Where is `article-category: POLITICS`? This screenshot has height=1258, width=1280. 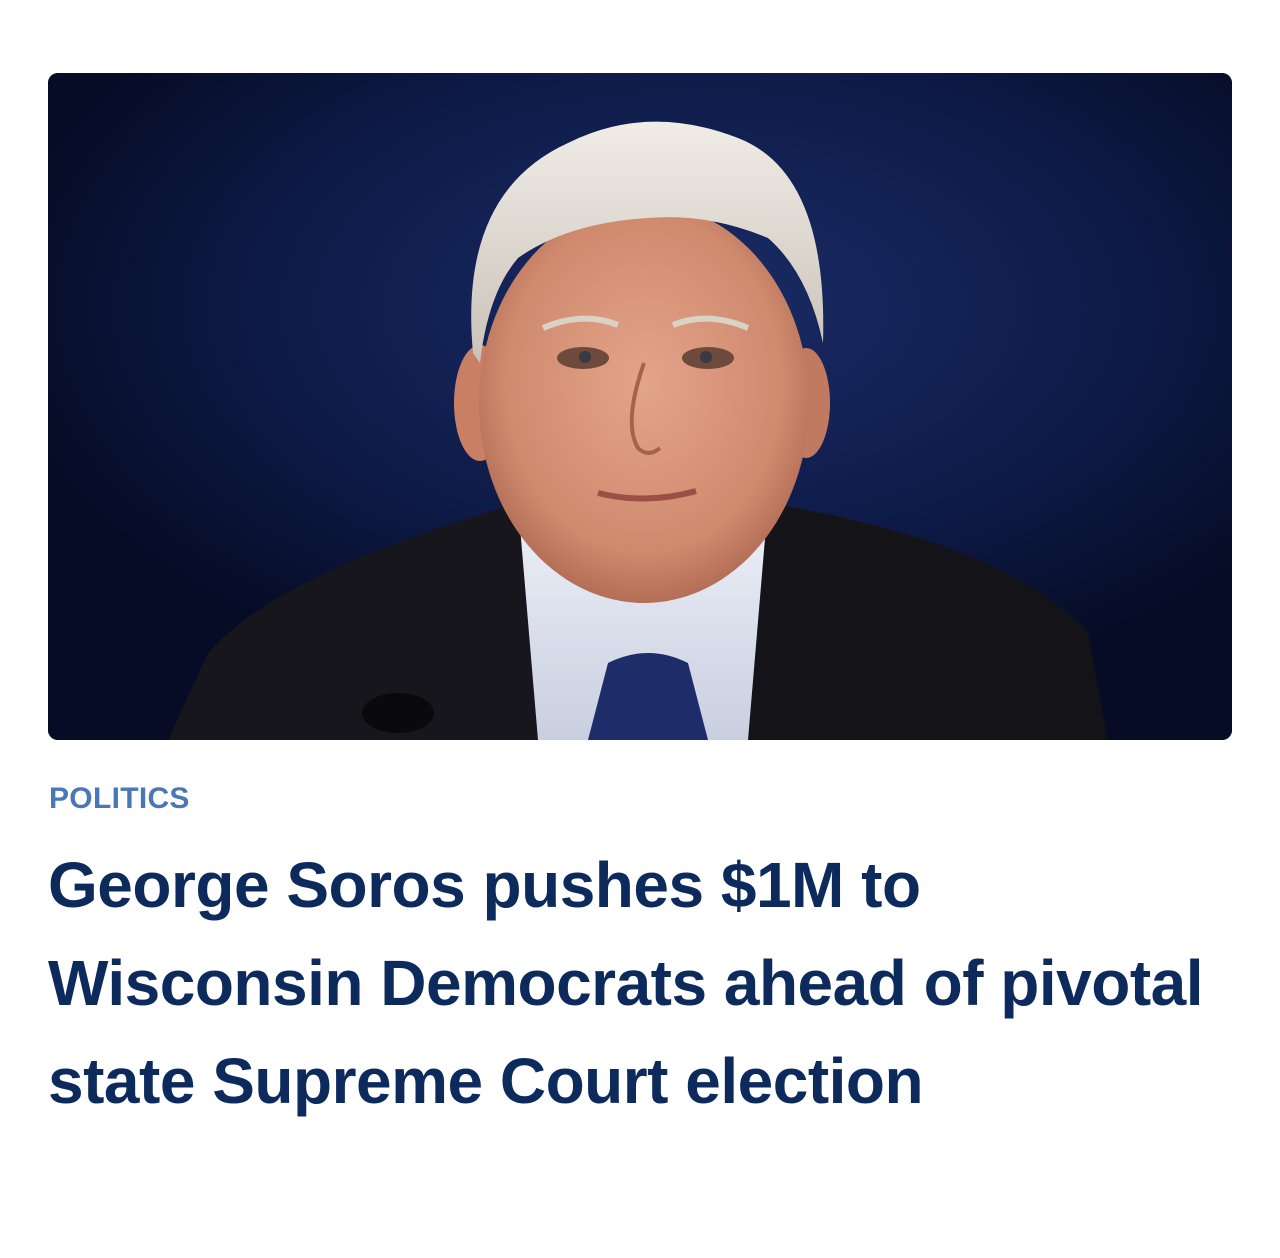 article-category: POLITICS is located at coordinates (119, 799).